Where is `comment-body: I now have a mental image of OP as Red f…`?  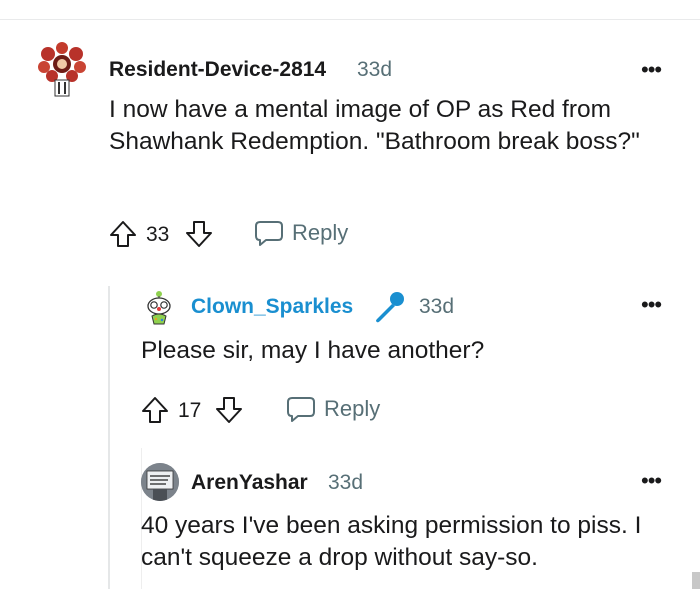 comment-body: I now have a mental image of OP as Red f… is located at coordinates (374, 125).